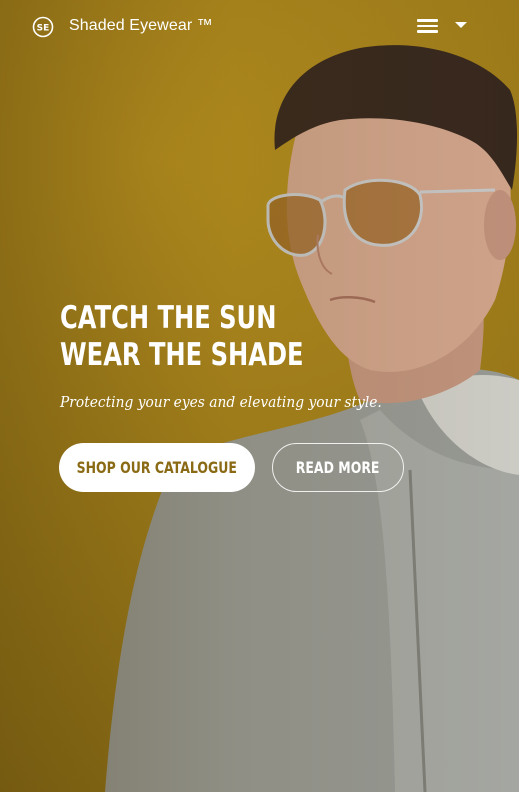 Image resolution: width=519 pixels, height=792 pixels. Describe the element at coordinates (428, 27) in the screenshot. I see `hamburger-menu-icon` at that location.